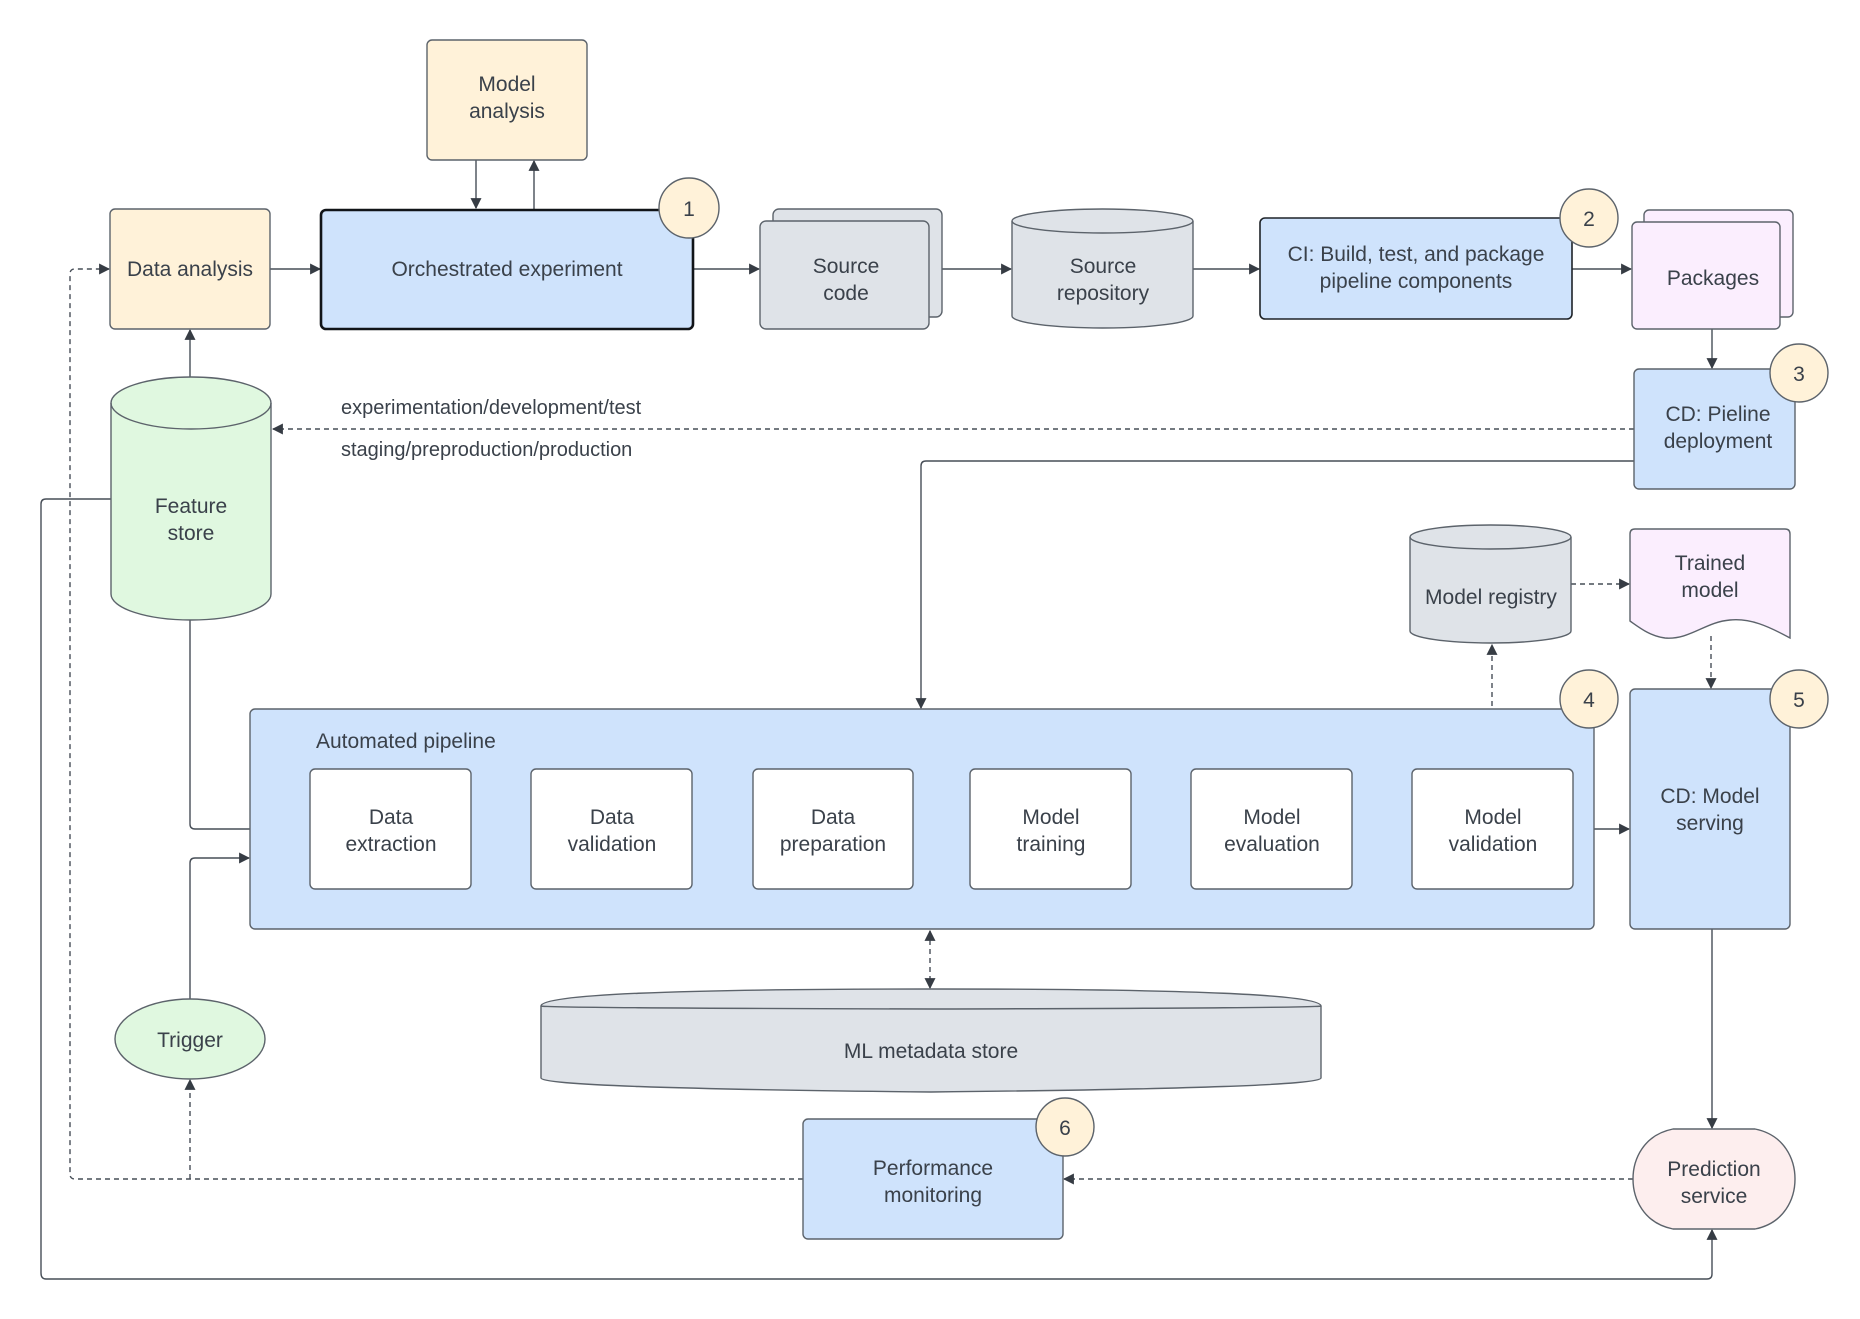 Image resolution: width=1860 pixels, height=1319 pixels. What do you see at coordinates (1272, 844) in the screenshot?
I see `node-label: evaluation` at bounding box center [1272, 844].